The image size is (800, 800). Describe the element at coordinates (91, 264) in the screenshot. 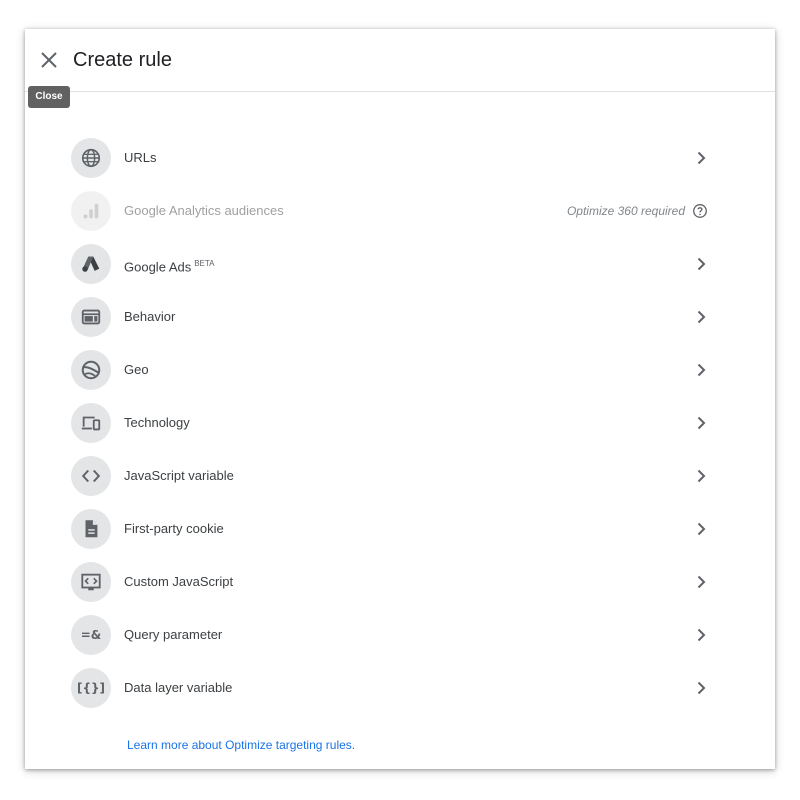

I see `google-ads-icon` at that location.